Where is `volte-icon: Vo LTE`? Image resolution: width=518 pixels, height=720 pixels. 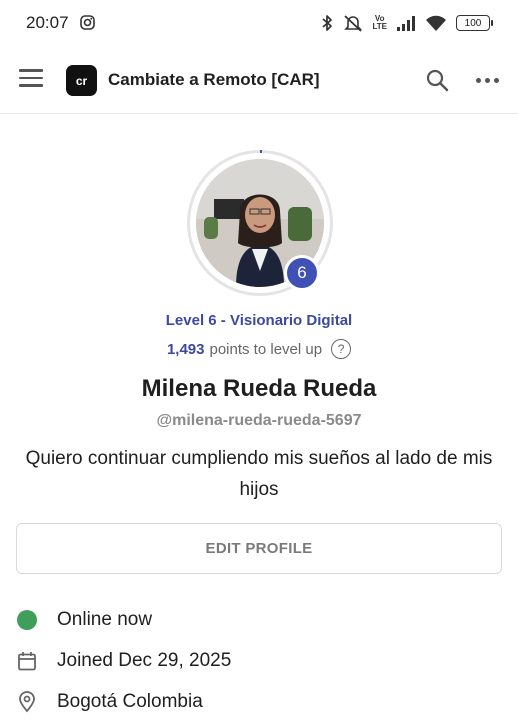
volte-icon: Vo LTE is located at coordinates (379, 23).